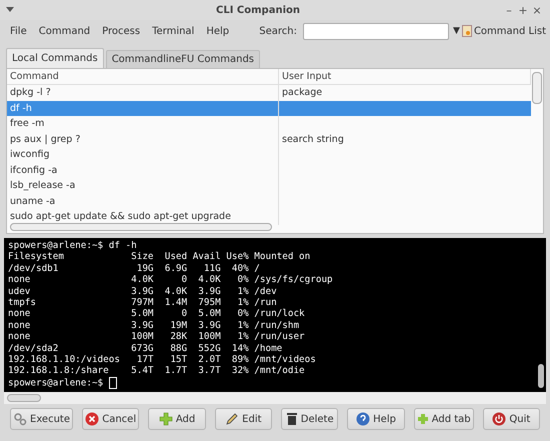 The width and height of the screenshot is (550, 441). I want to click on search-label: Search:, so click(278, 31).